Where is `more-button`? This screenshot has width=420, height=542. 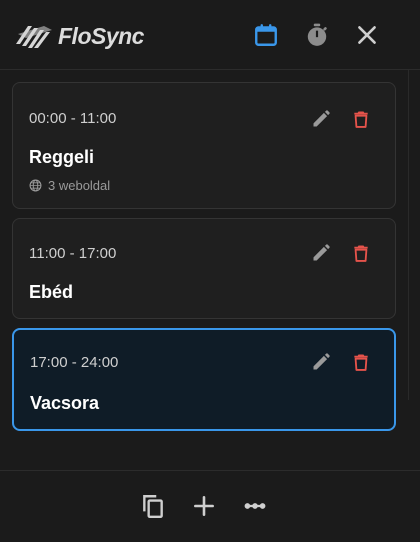
more-button is located at coordinates (255, 506).